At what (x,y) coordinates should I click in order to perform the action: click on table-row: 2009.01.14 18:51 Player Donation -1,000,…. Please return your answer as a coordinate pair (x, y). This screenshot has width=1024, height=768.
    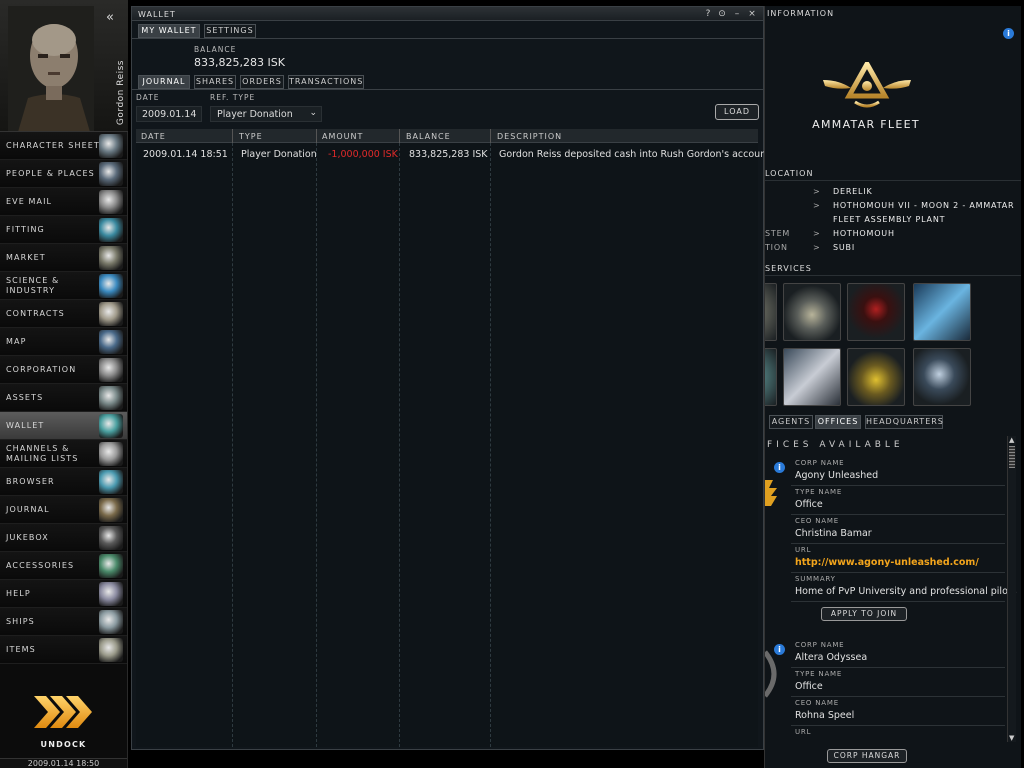
    Looking at the image, I should click on (453, 155).